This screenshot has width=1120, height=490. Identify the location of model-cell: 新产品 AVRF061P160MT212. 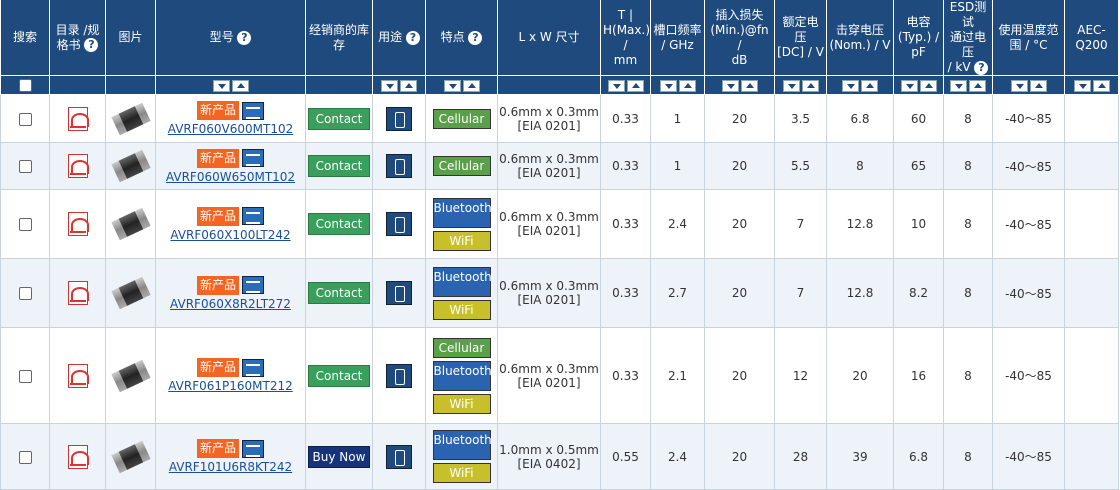
(230, 375).